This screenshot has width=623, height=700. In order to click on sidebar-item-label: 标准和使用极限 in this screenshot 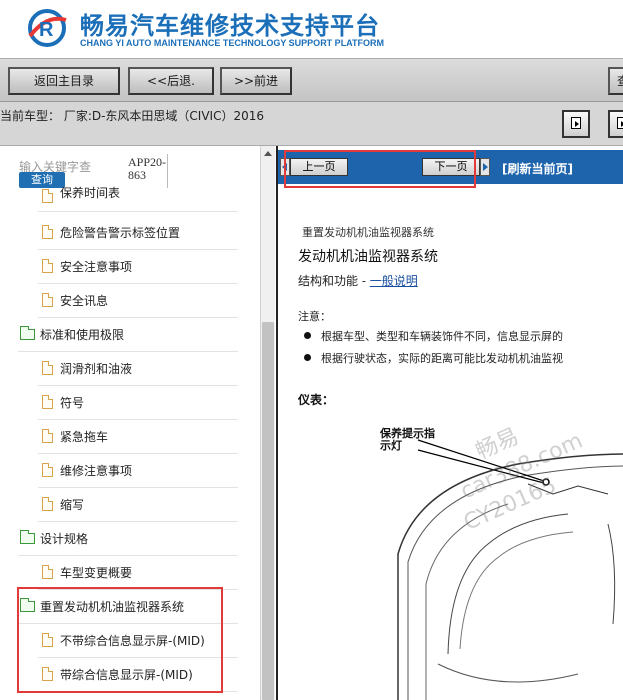, I will do `click(82, 335)`.